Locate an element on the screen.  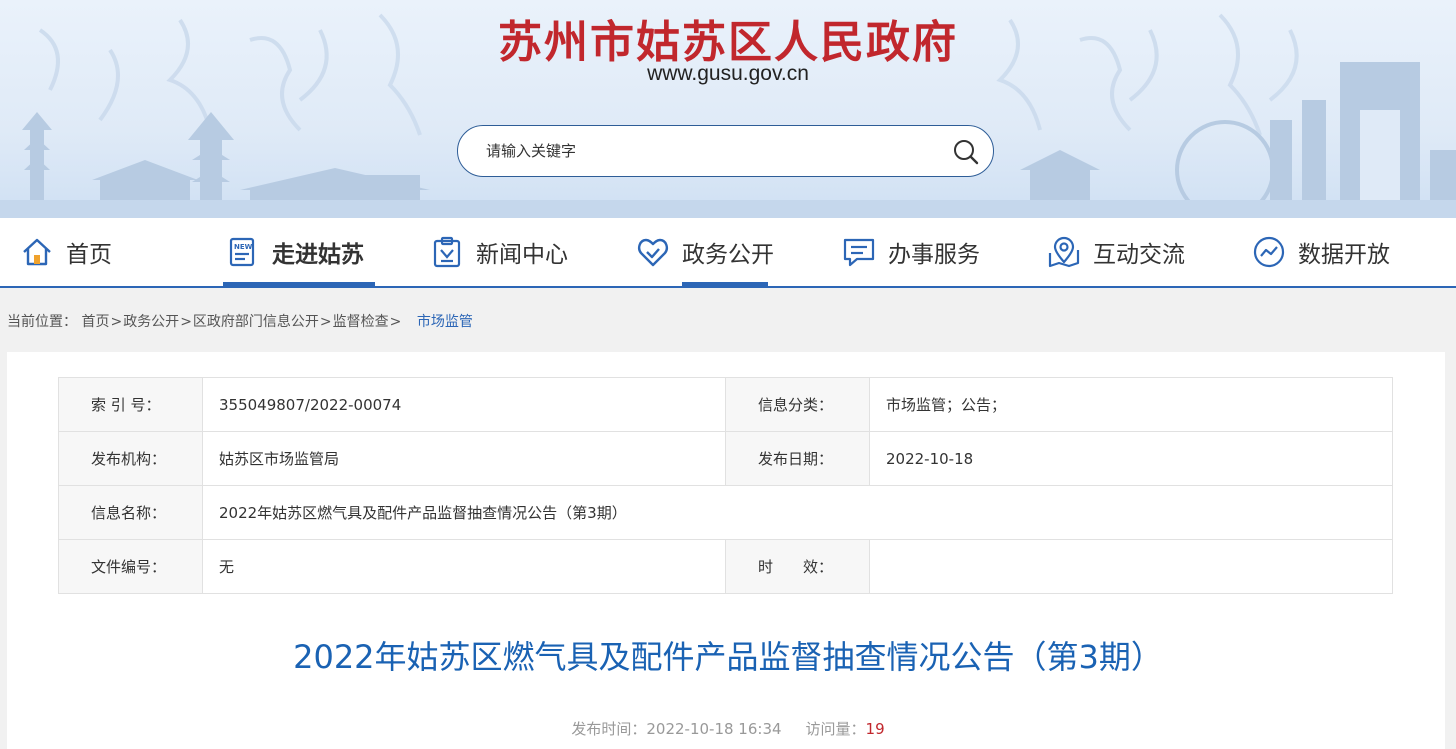
views-label: 访问量： is located at coordinates (835, 729).